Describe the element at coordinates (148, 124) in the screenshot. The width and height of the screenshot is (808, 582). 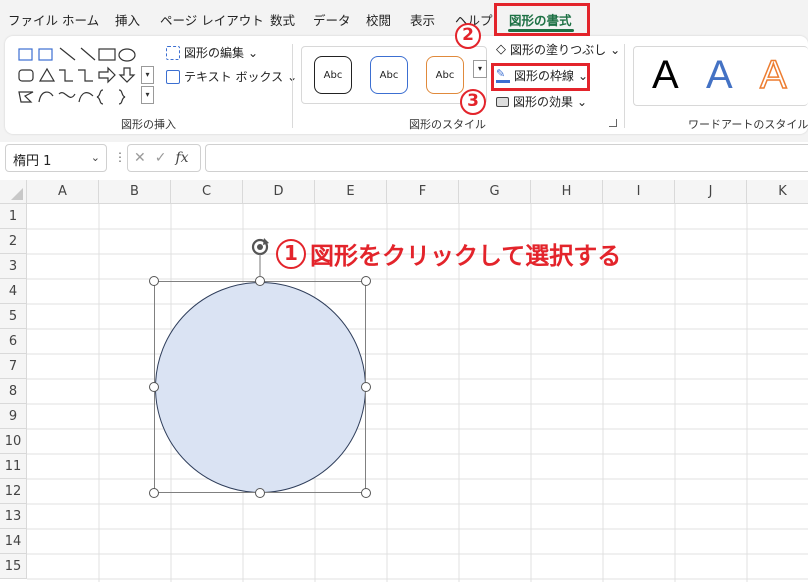
I see `insert-shapes-group-label: 図形の挿入` at that location.